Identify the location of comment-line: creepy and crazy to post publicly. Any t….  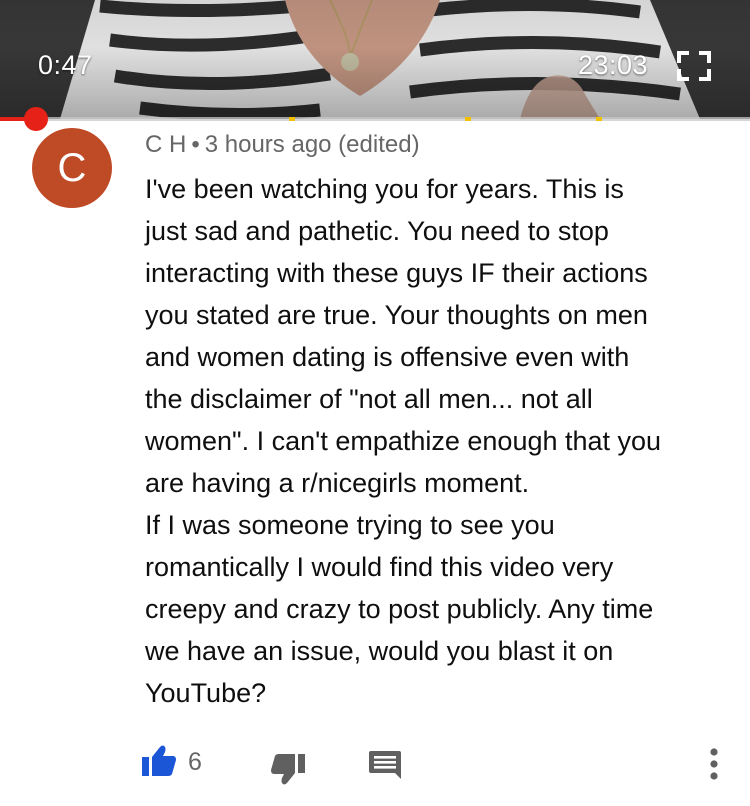
(399, 609).